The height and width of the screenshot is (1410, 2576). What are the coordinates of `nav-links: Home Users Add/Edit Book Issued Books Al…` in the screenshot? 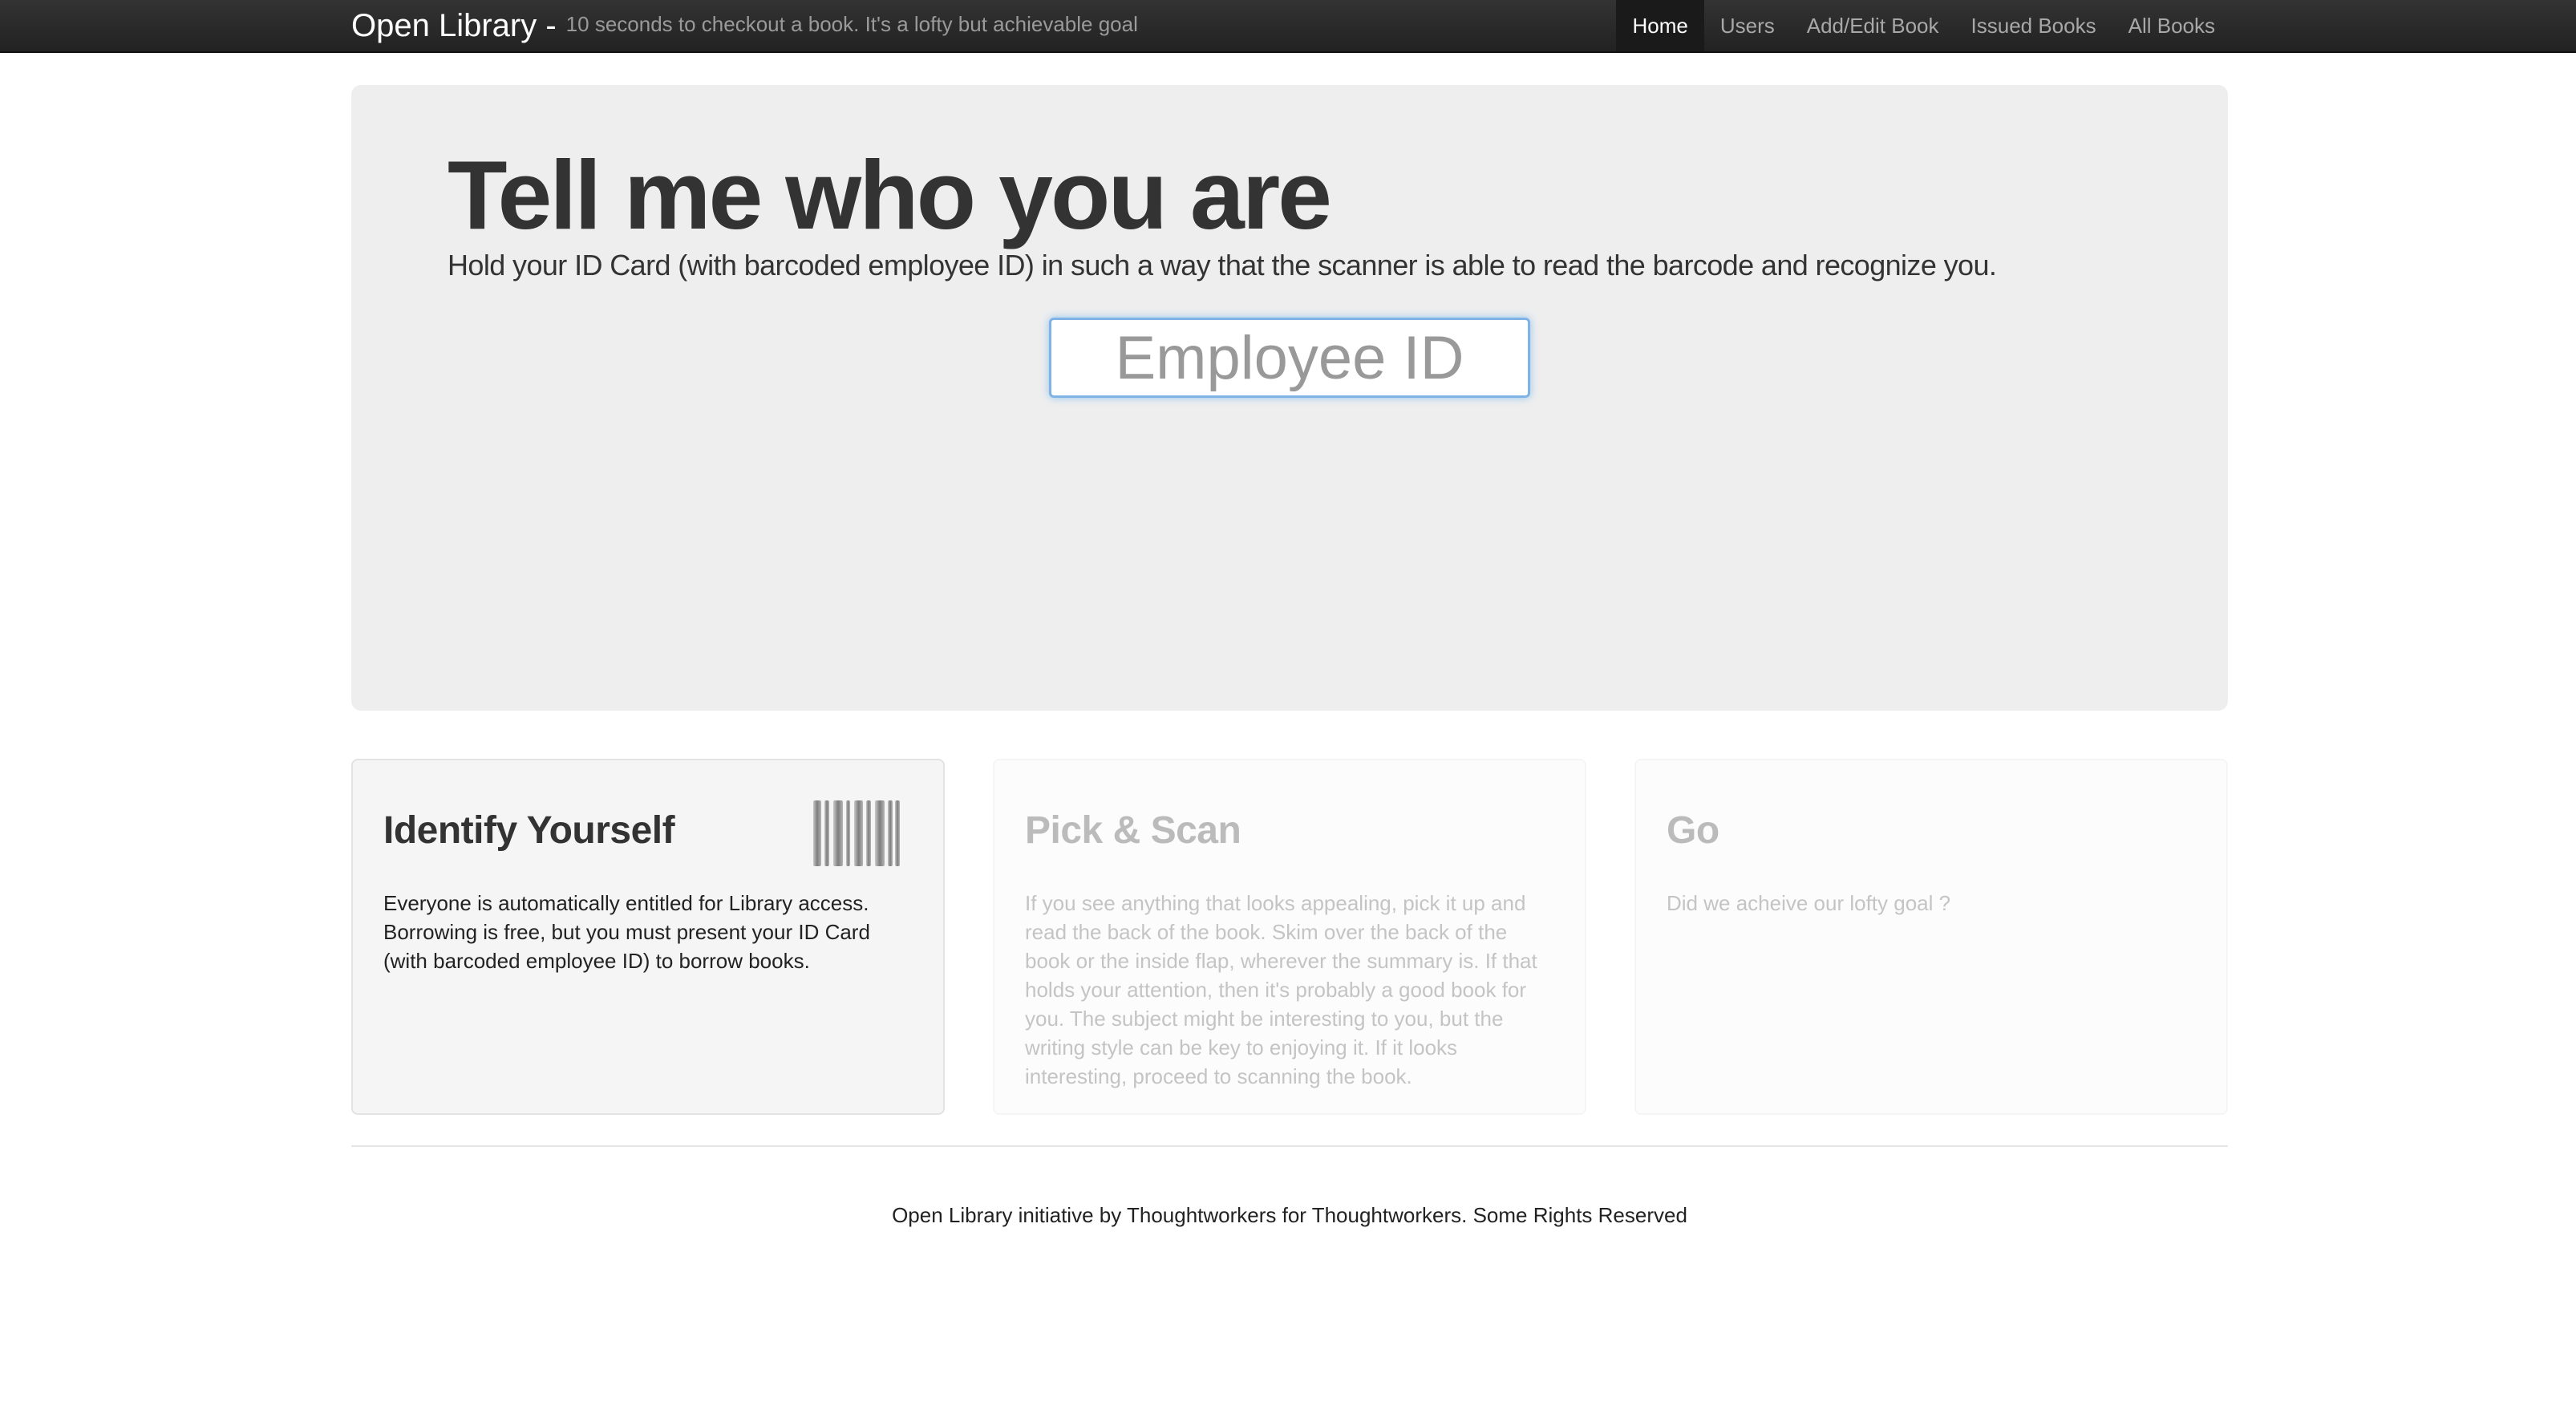 It's located at (1923, 25).